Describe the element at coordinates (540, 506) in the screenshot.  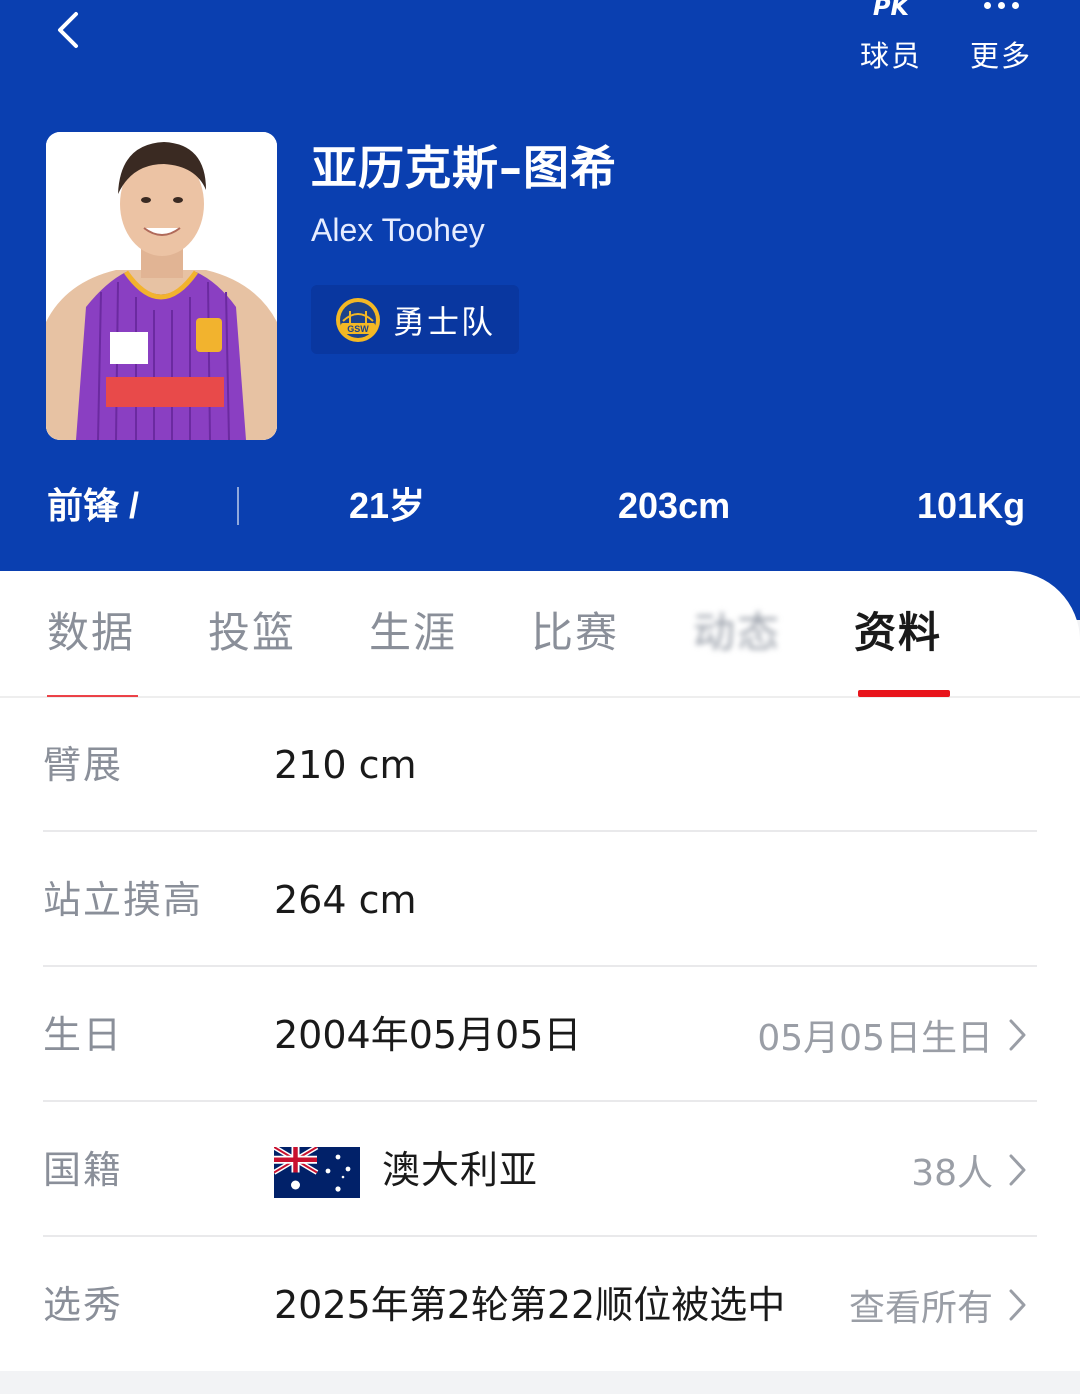
I see `player-stats-row: 前锋 / 21岁 203cm 101Kg` at that location.